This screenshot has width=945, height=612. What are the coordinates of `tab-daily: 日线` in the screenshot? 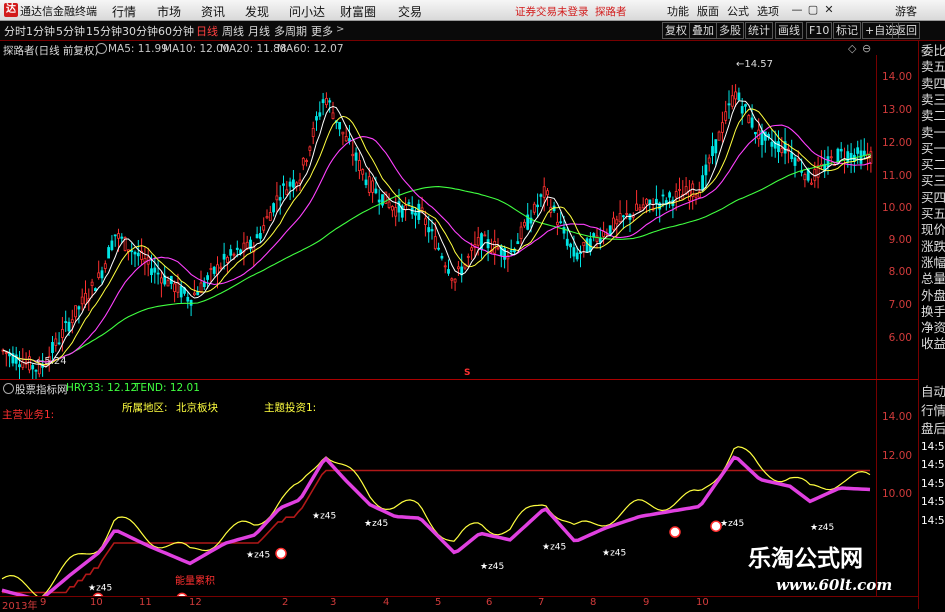 It's located at (207, 31).